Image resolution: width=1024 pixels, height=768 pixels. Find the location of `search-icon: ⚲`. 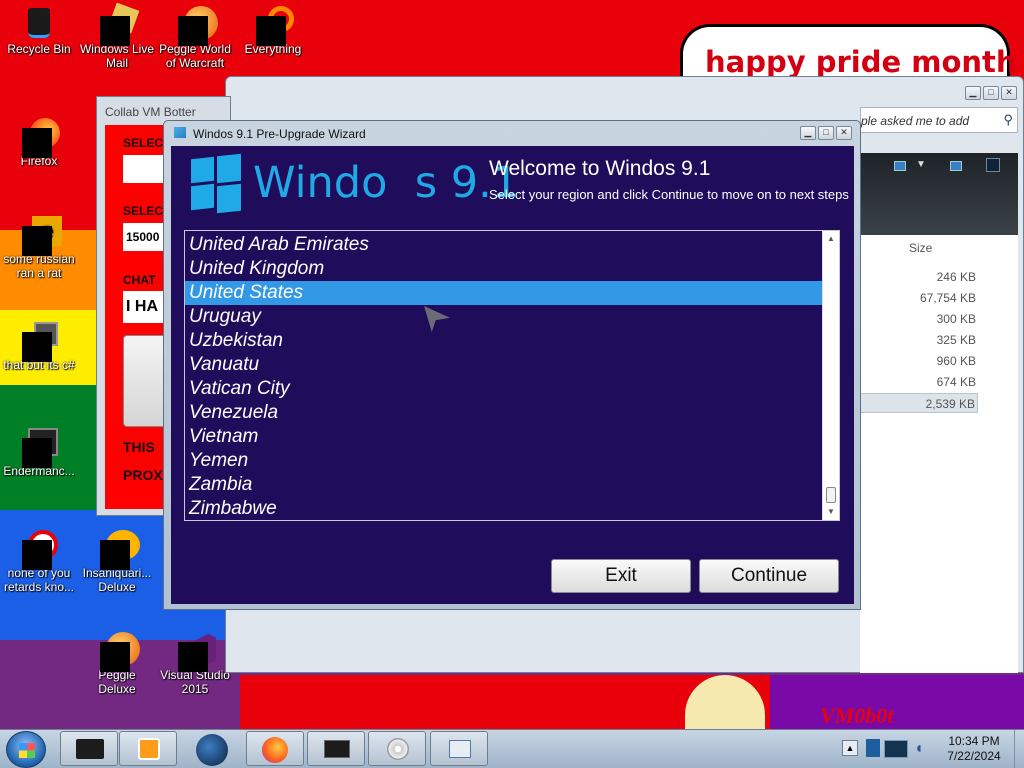

search-icon: ⚲ is located at coordinates (1008, 120).